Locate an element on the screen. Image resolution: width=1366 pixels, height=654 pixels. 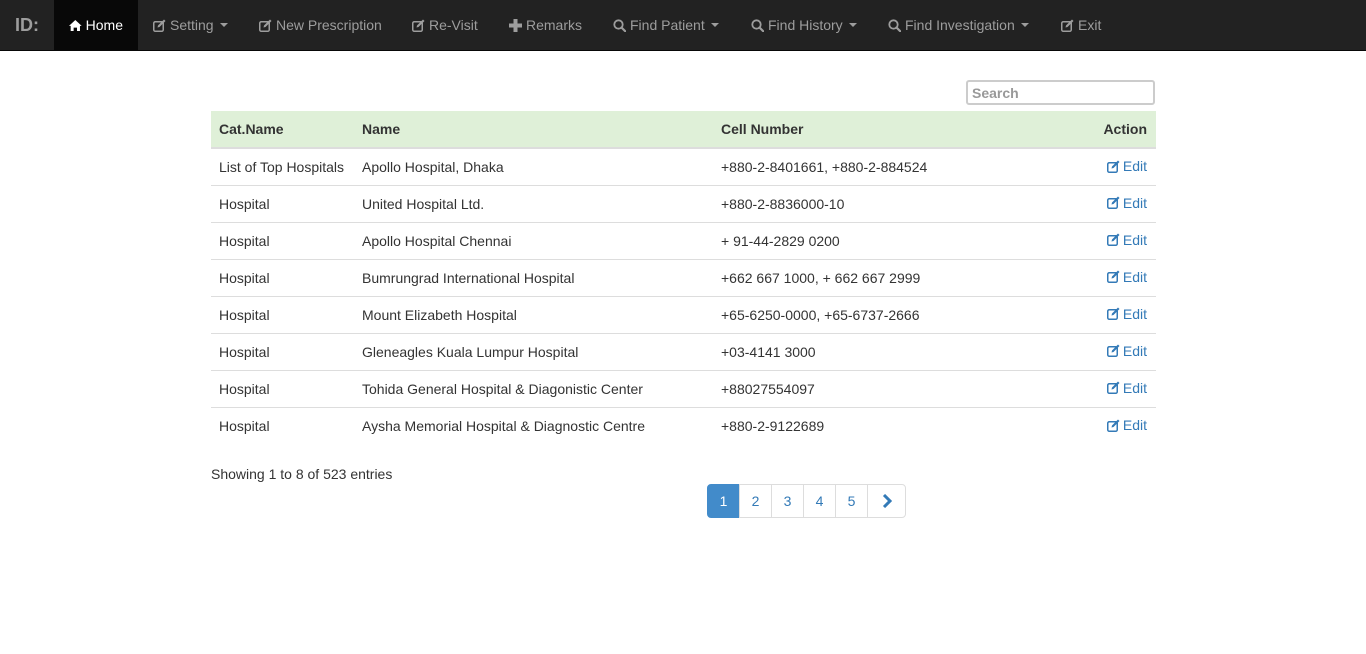
nav-remarks: Remarks is located at coordinates (545, 25).